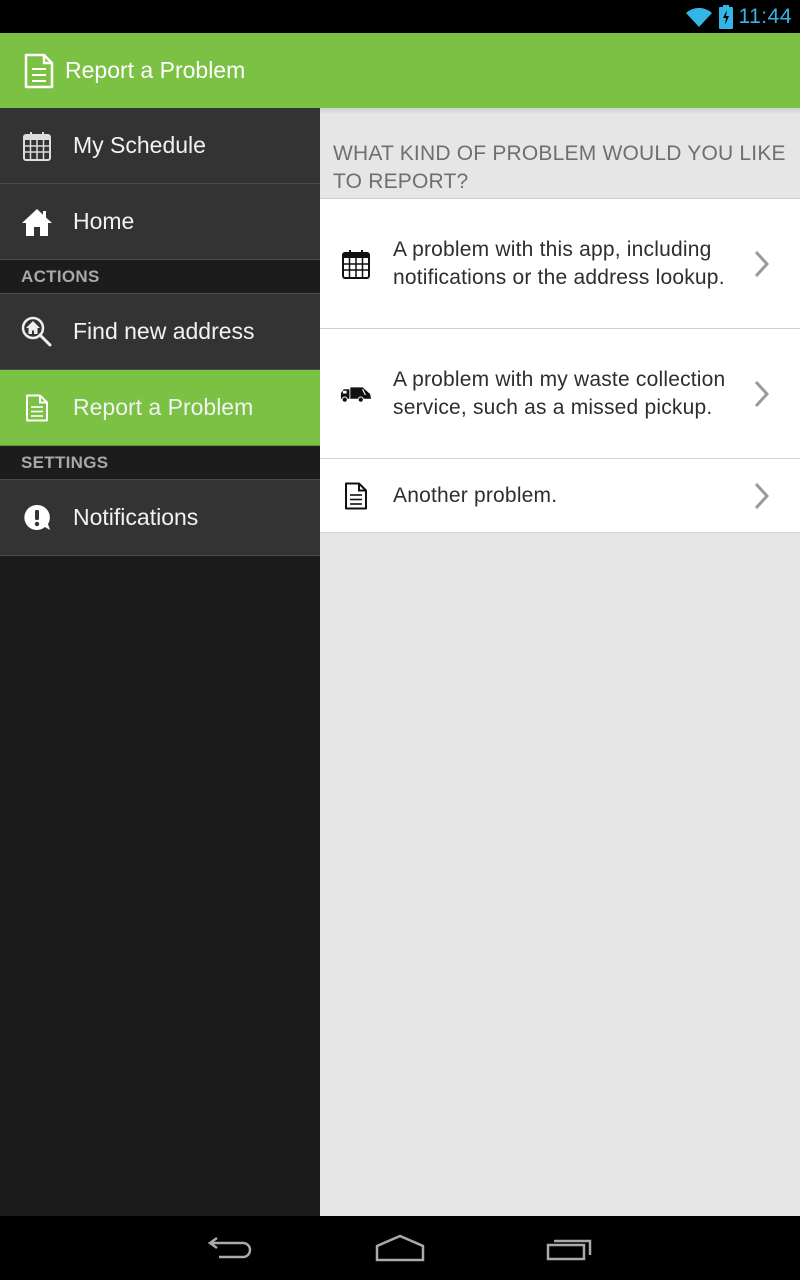 This screenshot has height=1280, width=800. Describe the element at coordinates (160, 277) in the screenshot. I see `section-header-actions: ACTIONS` at that location.